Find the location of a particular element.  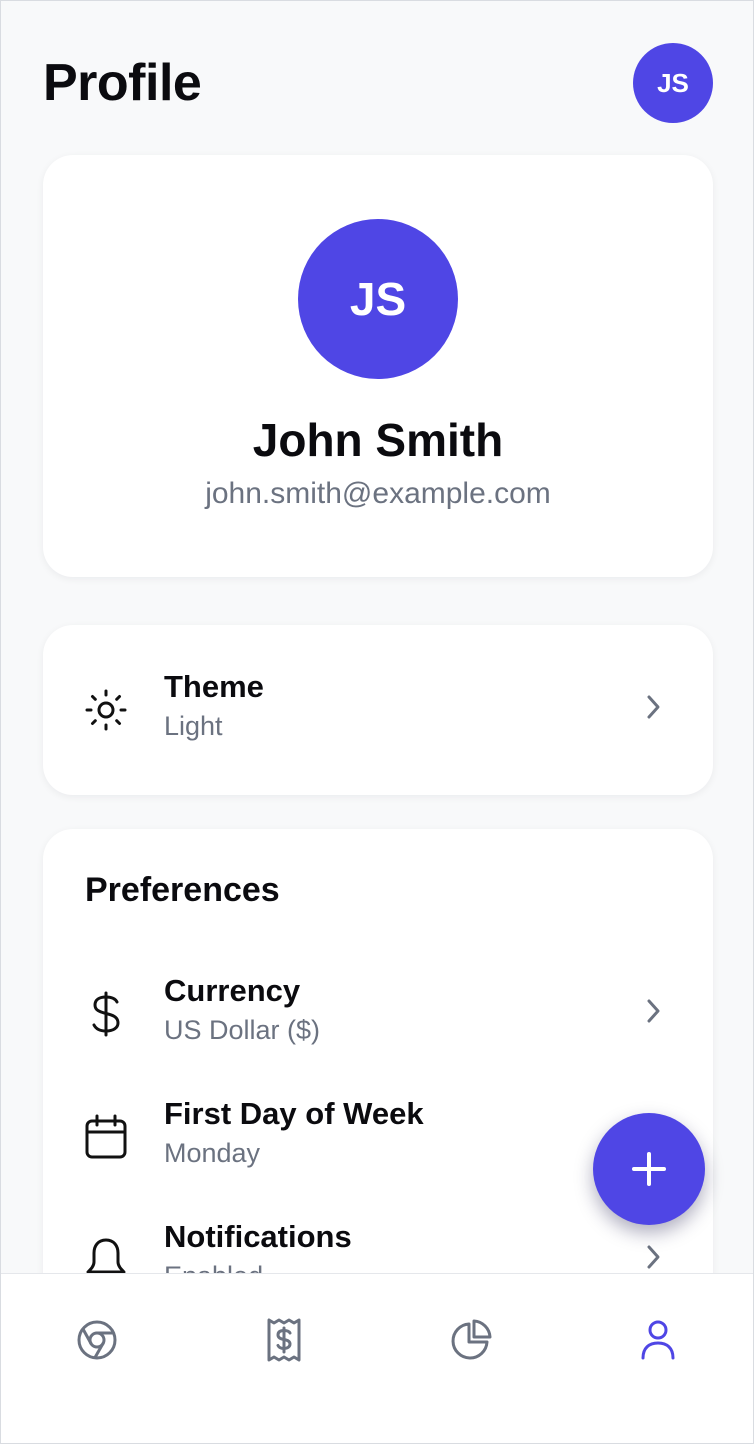

calendar-icon is located at coordinates (106, 1137).